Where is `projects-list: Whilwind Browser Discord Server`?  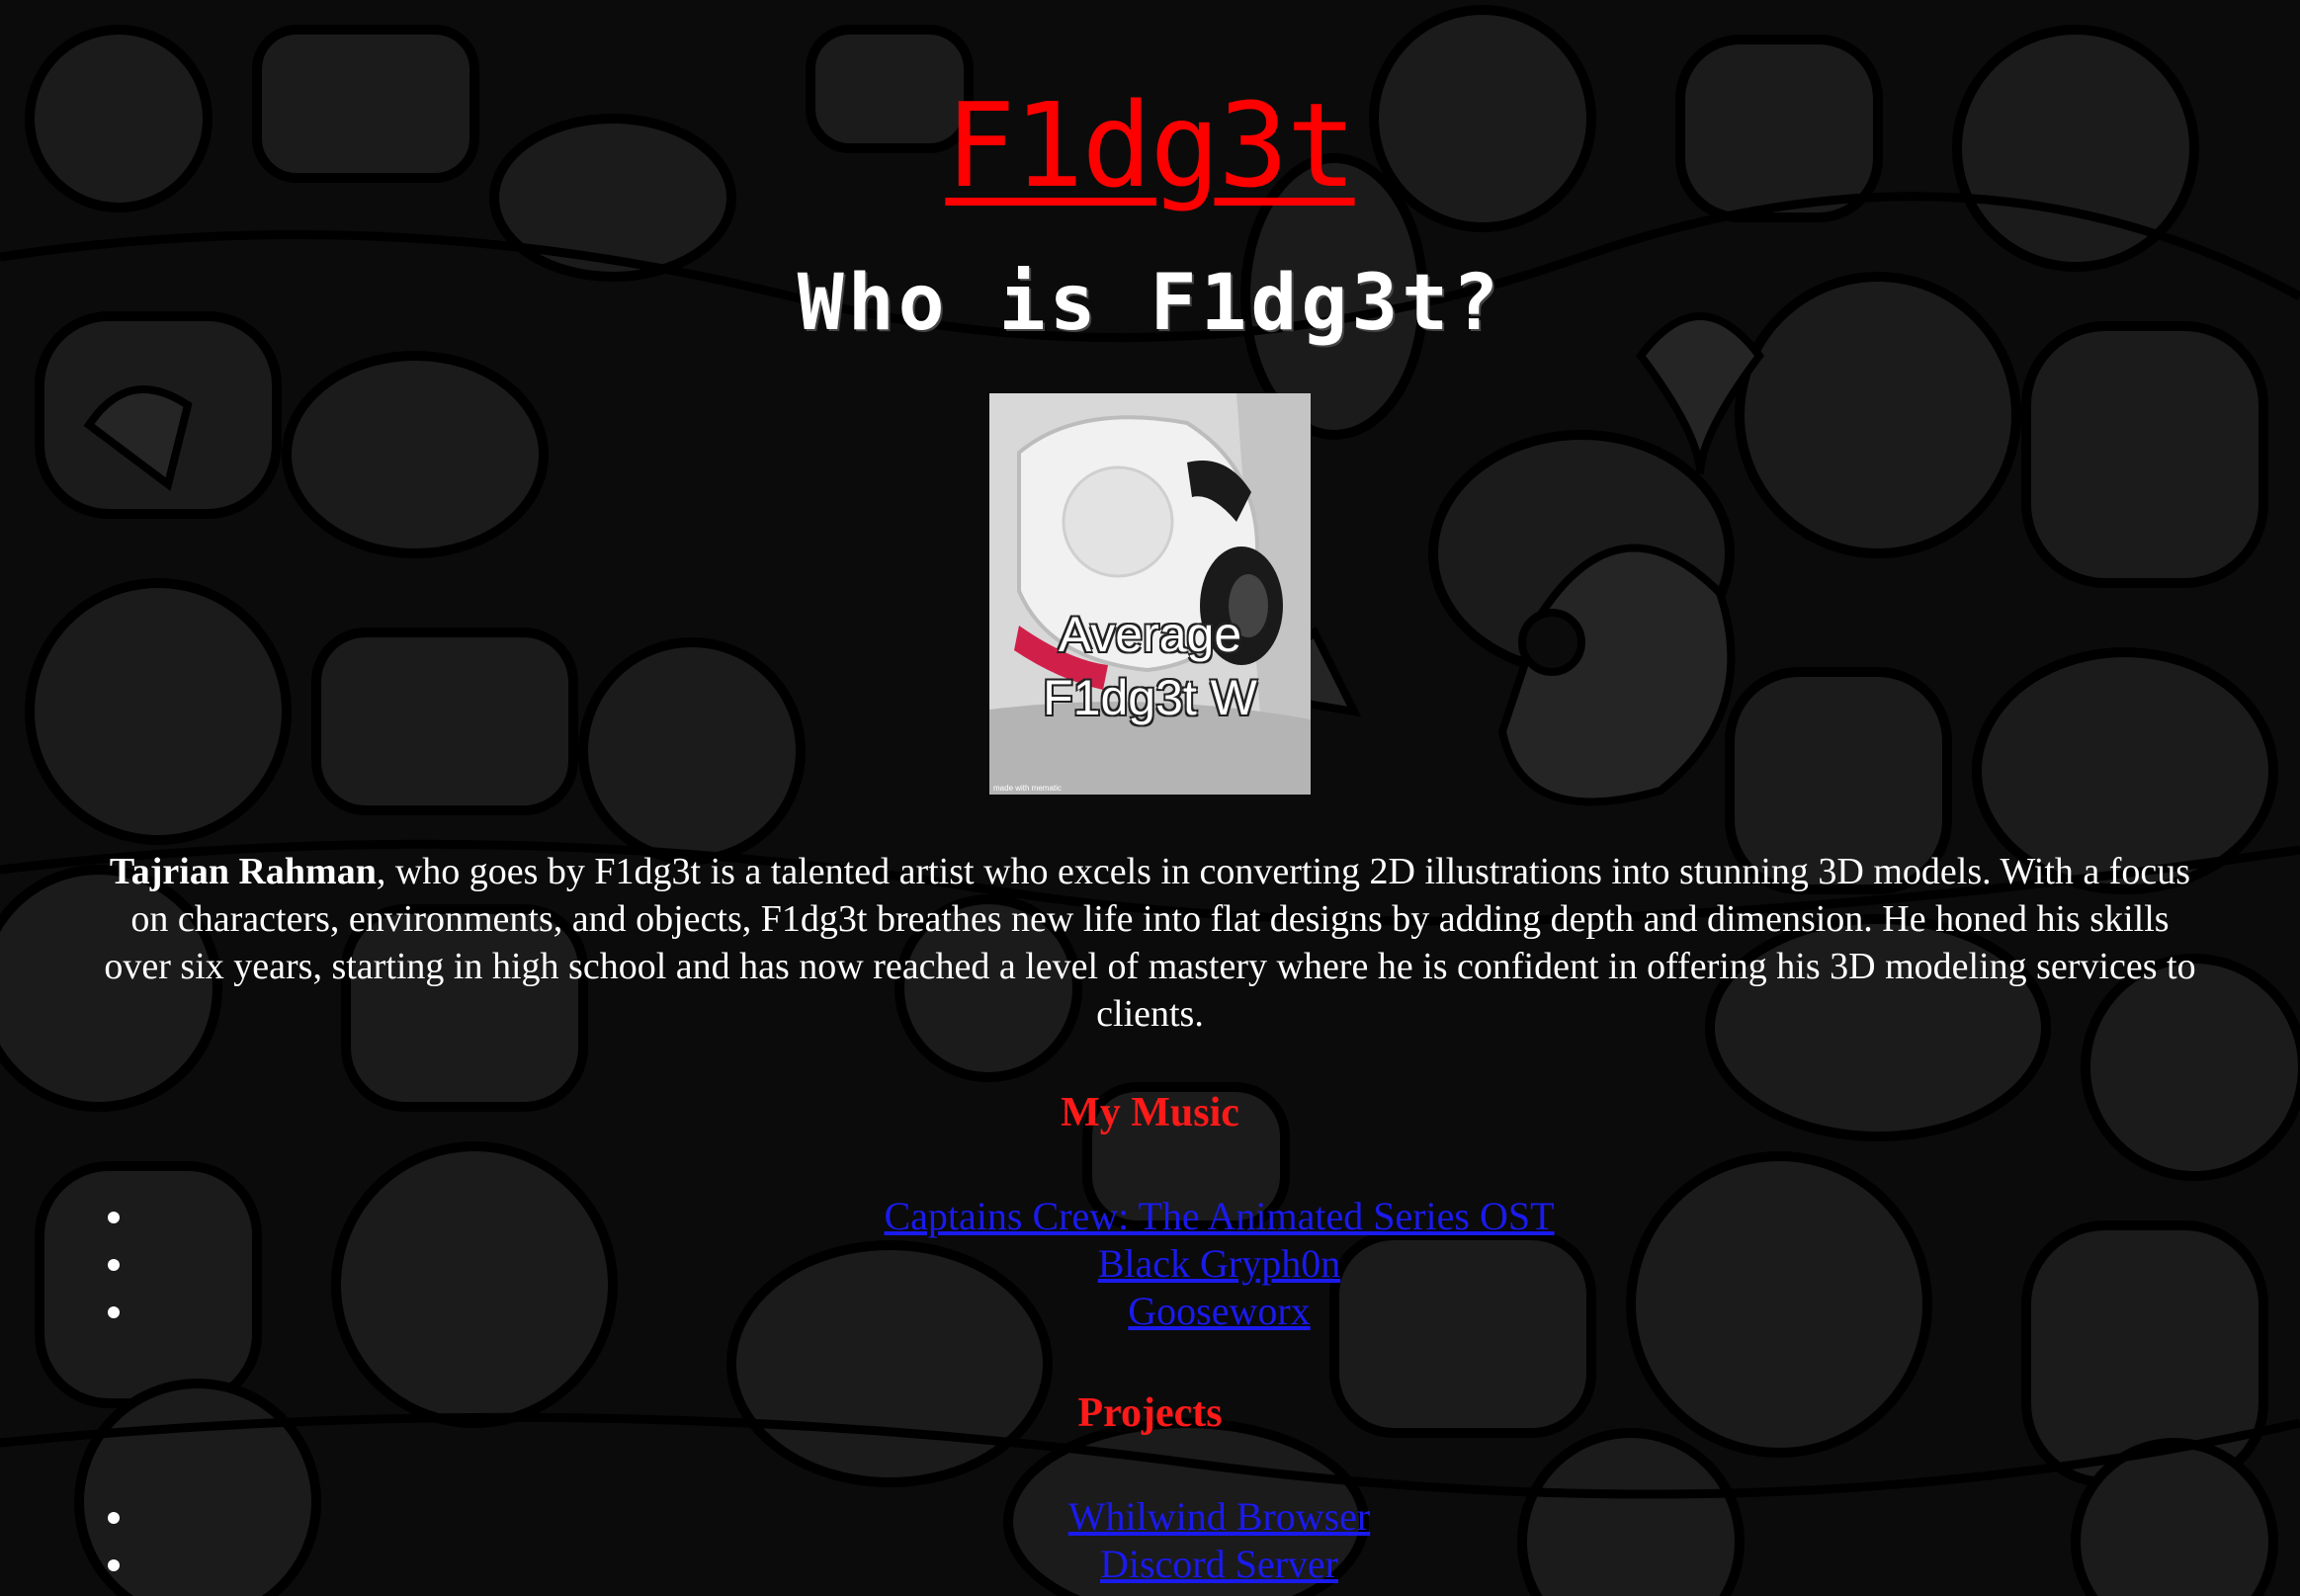 projects-list: Whilwind Browser Discord Server is located at coordinates (1150, 1540).